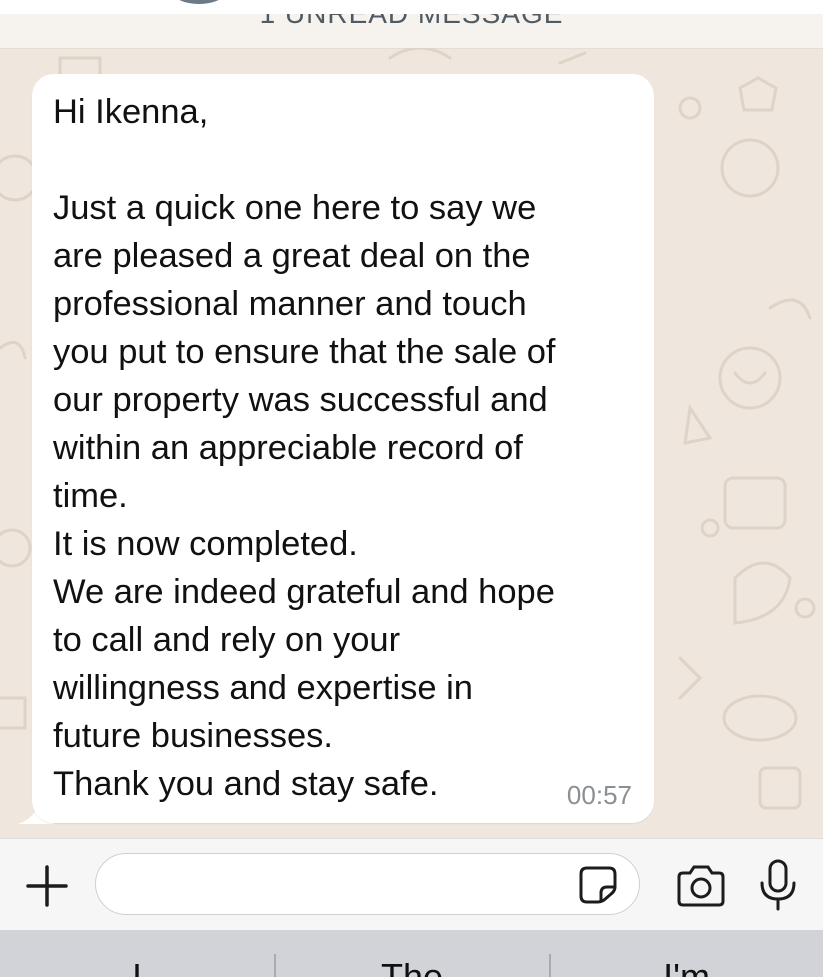 This screenshot has width=823, height=977. I want to click on unread-messages-banner: 1 UNREAD MESSAGE, so click(411, 31).